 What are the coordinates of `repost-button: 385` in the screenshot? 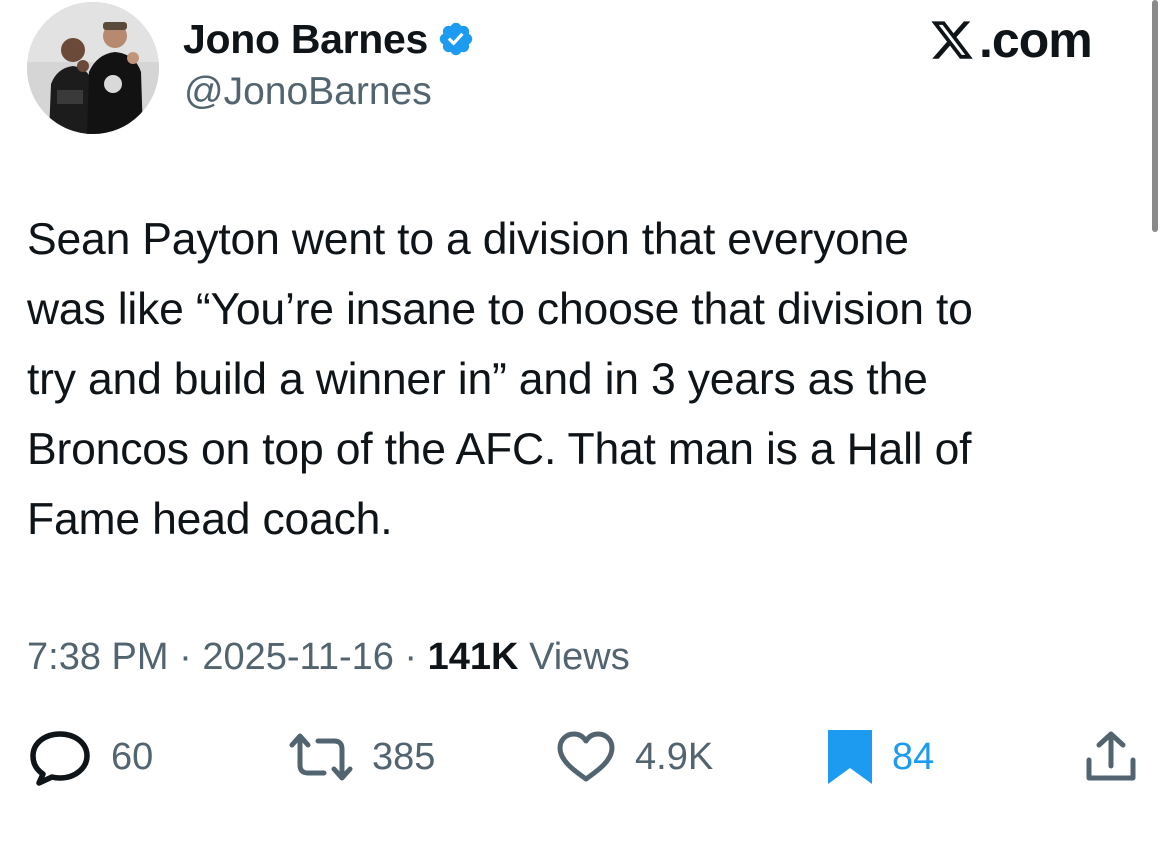 It's located at (361, 757).